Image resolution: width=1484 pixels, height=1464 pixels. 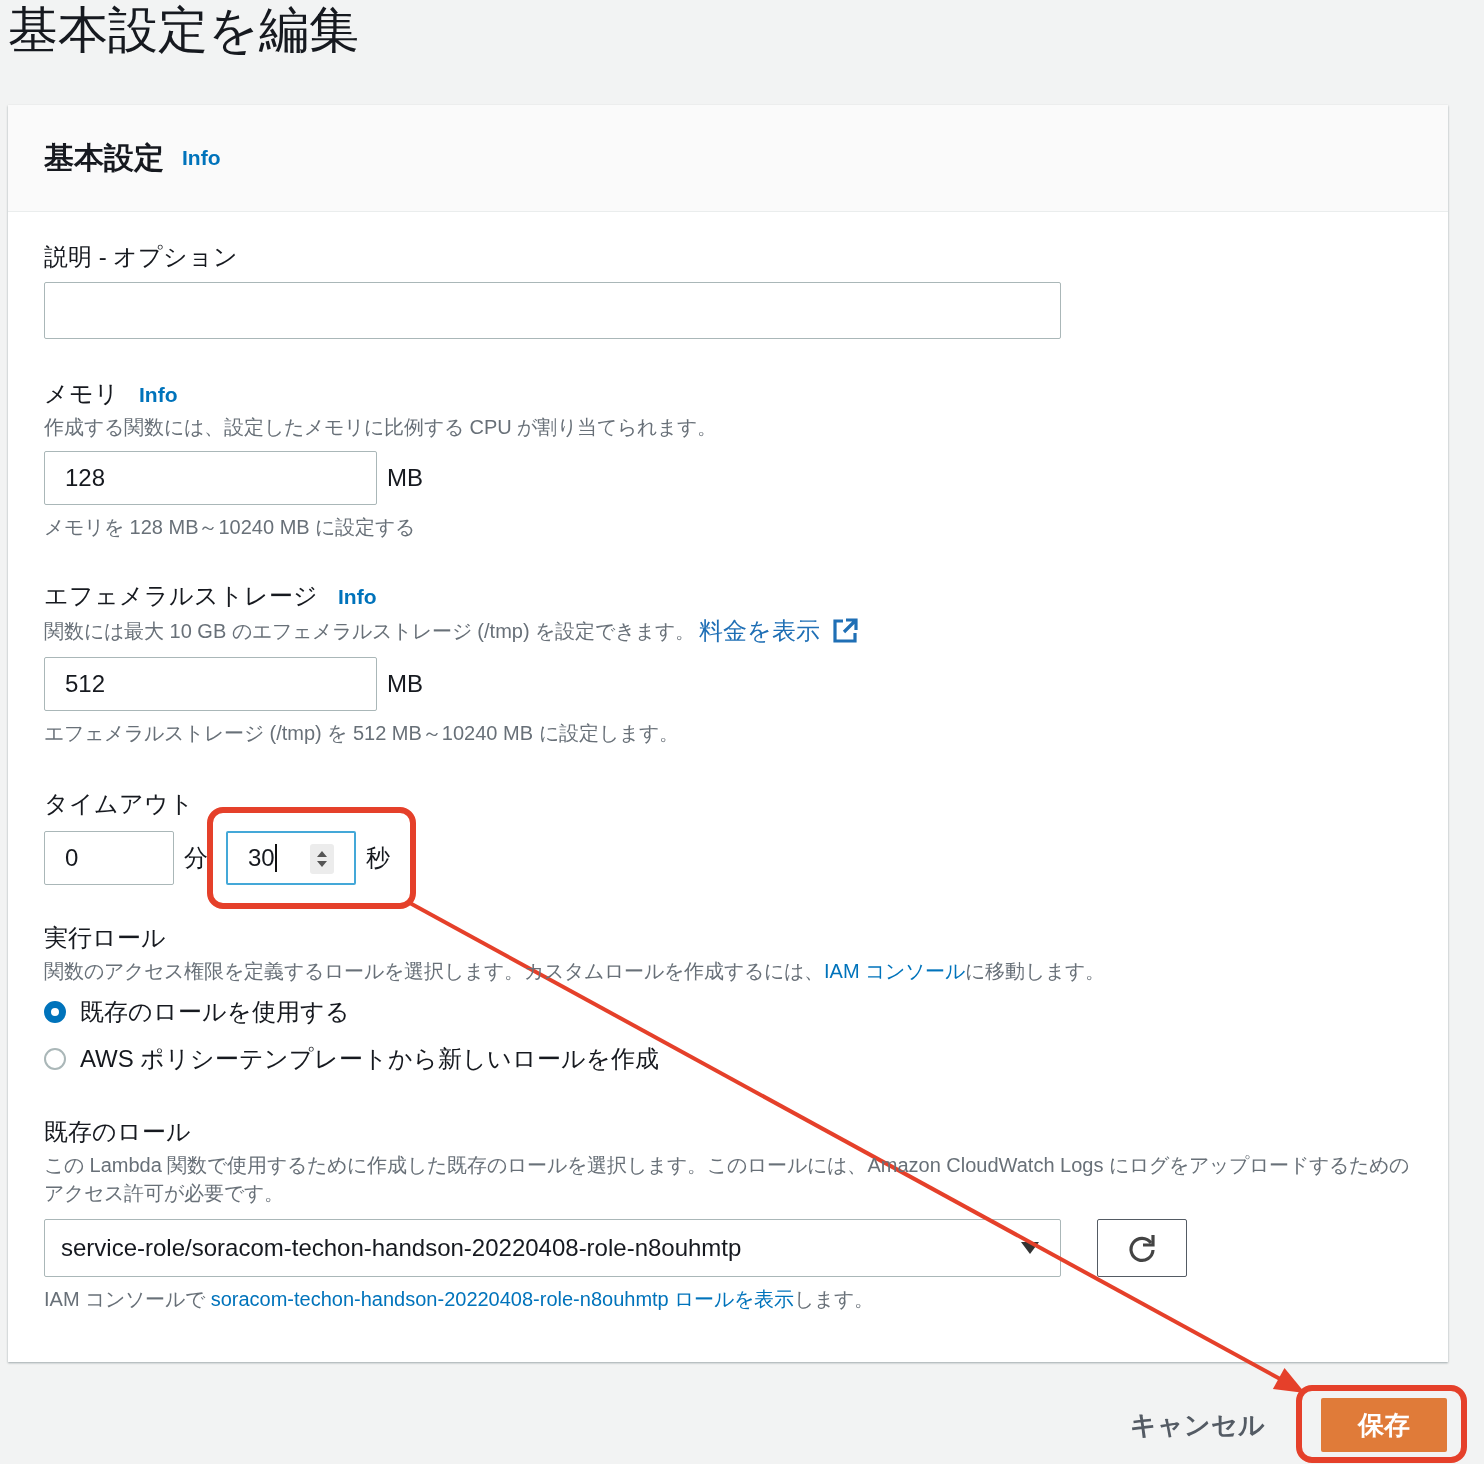 What do you see at coordinates (502, 1299) in the screenshot?
I see `role-link: soracom-techon-handson-20220408-role-n8ouhmtp ロールを表示` at bounding box center [502, 1299].